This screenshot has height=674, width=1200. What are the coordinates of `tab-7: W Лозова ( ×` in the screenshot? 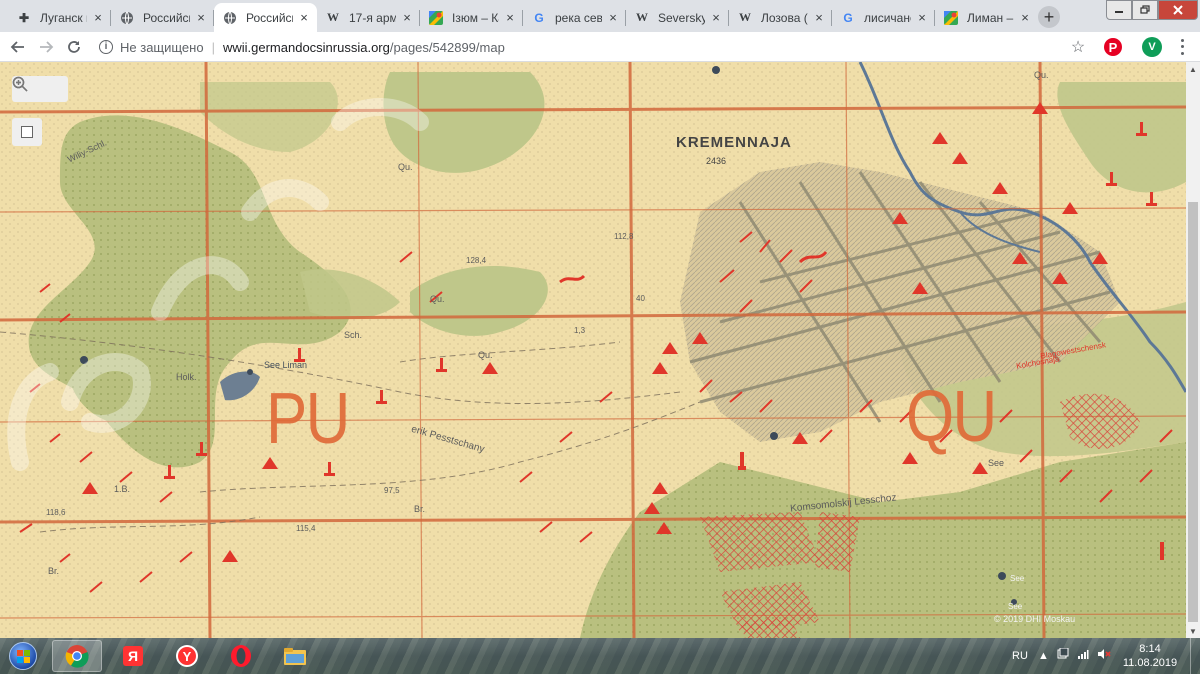 It's located at (780, 17).